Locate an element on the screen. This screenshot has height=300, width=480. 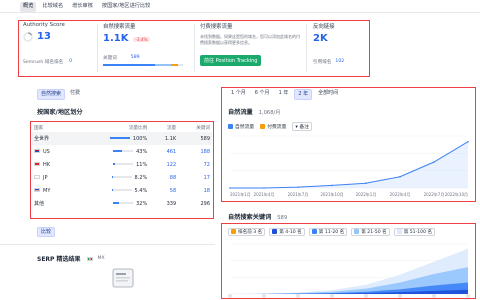
keywords-value: 589 is located at coordinates (135, 58).